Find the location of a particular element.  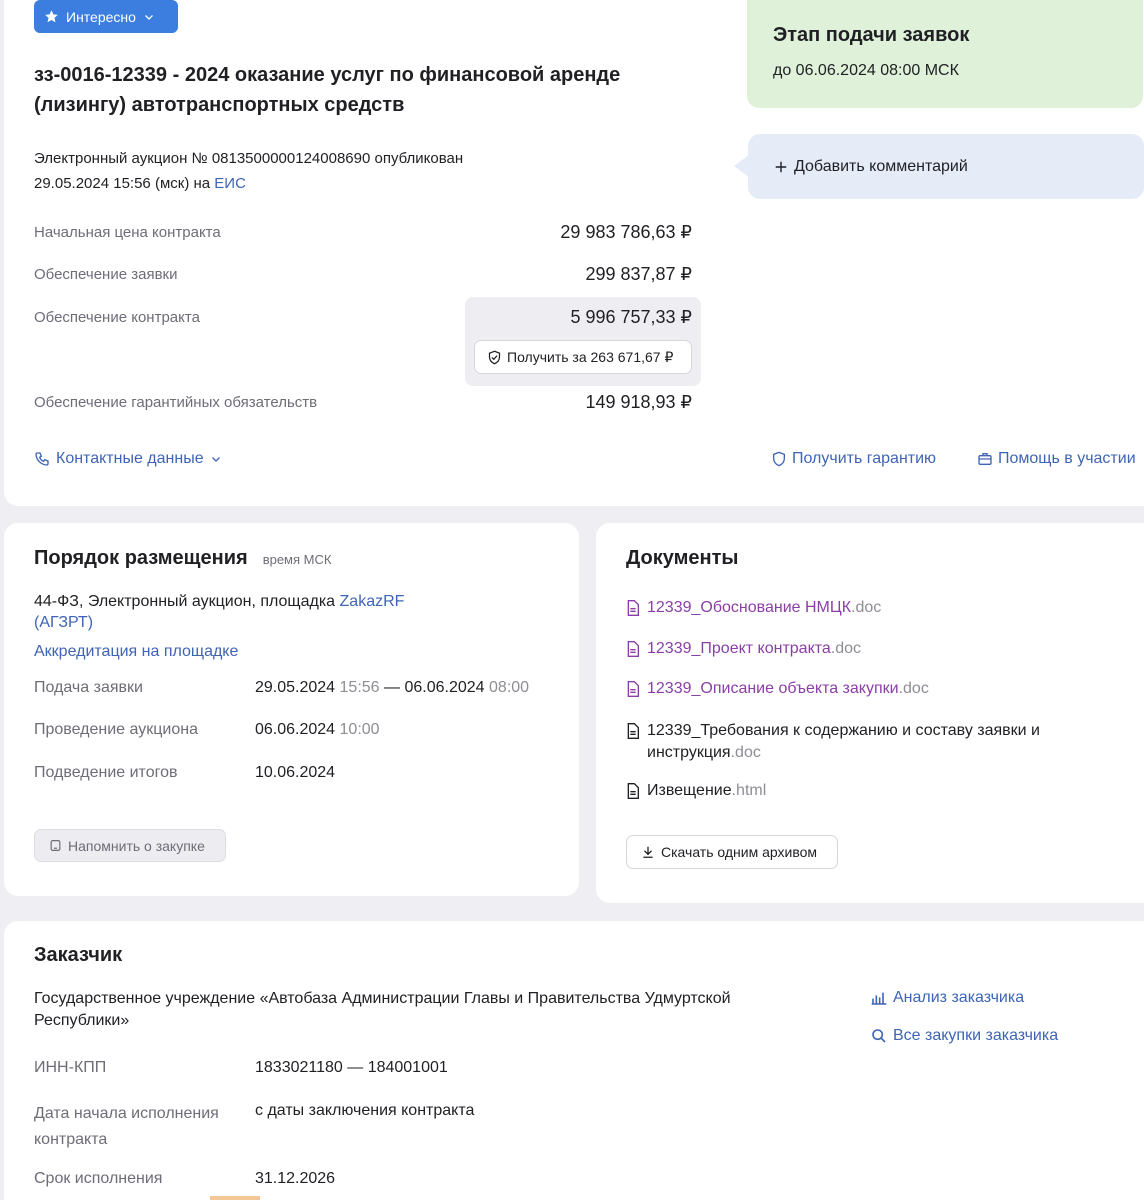

download-archive-label: Скачать одним архивом is located at coordinates (739, 852).